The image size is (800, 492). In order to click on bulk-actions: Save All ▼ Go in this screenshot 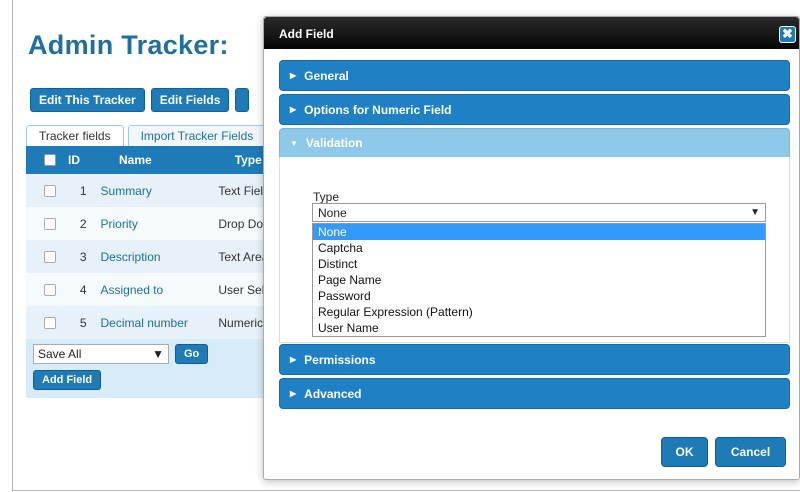, I will do `click(121, 354)`.